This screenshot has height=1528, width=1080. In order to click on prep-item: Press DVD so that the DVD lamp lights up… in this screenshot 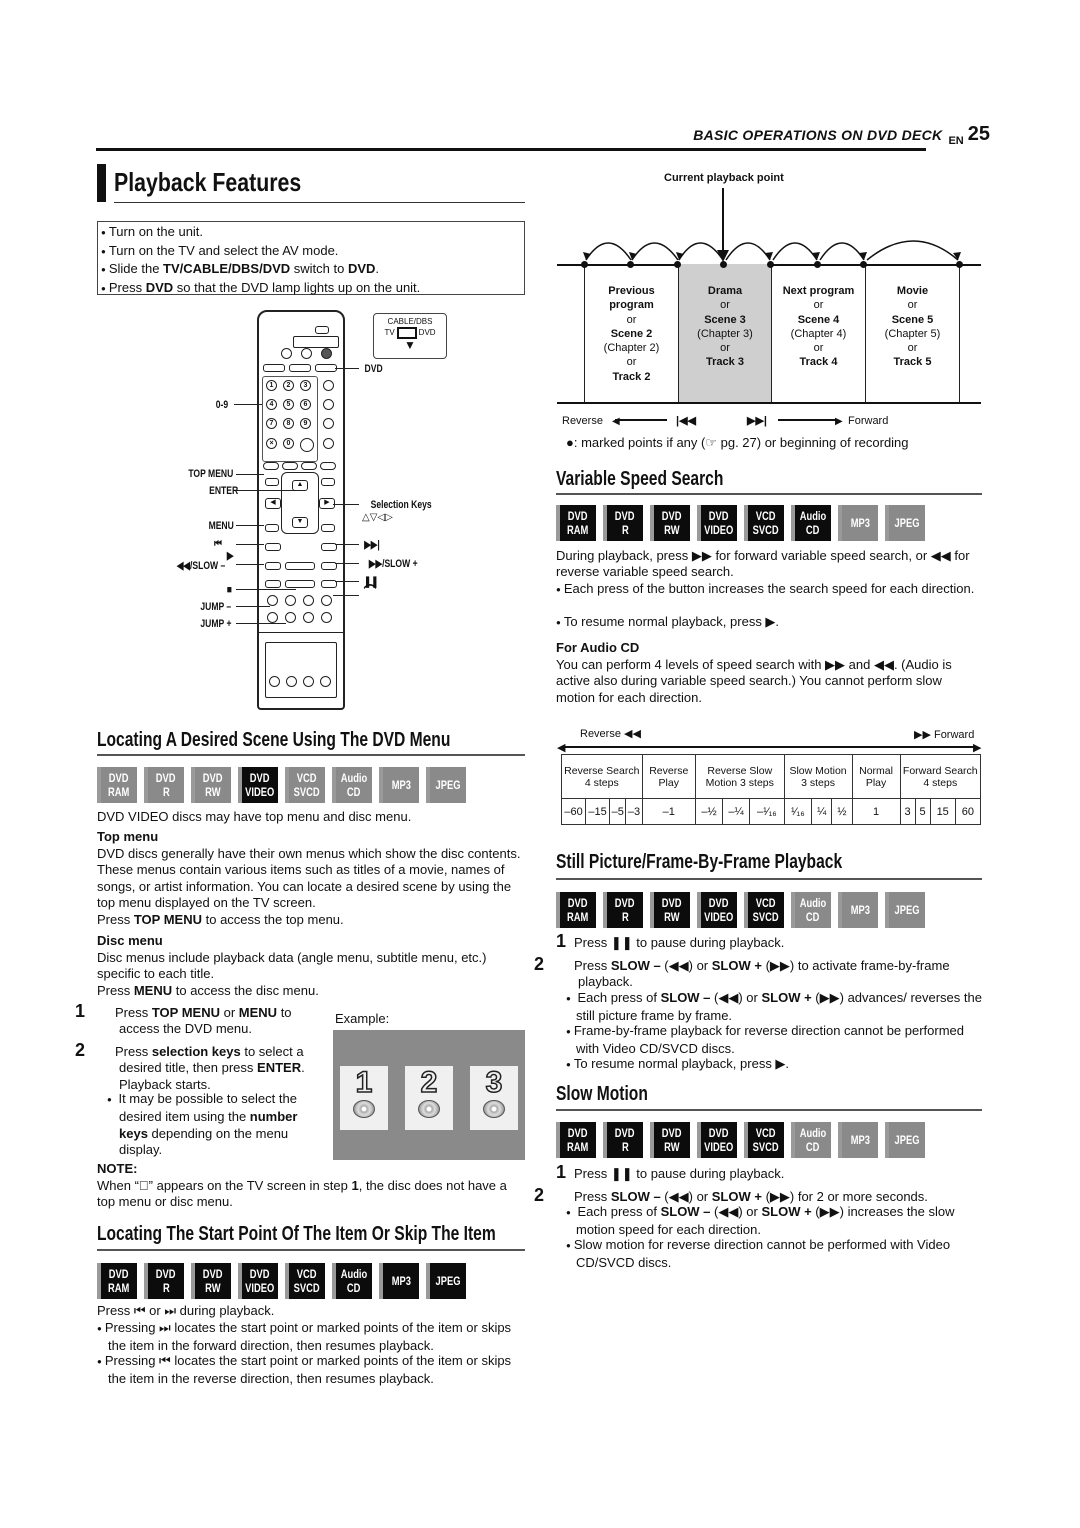, I will do `click(312, 289)`.